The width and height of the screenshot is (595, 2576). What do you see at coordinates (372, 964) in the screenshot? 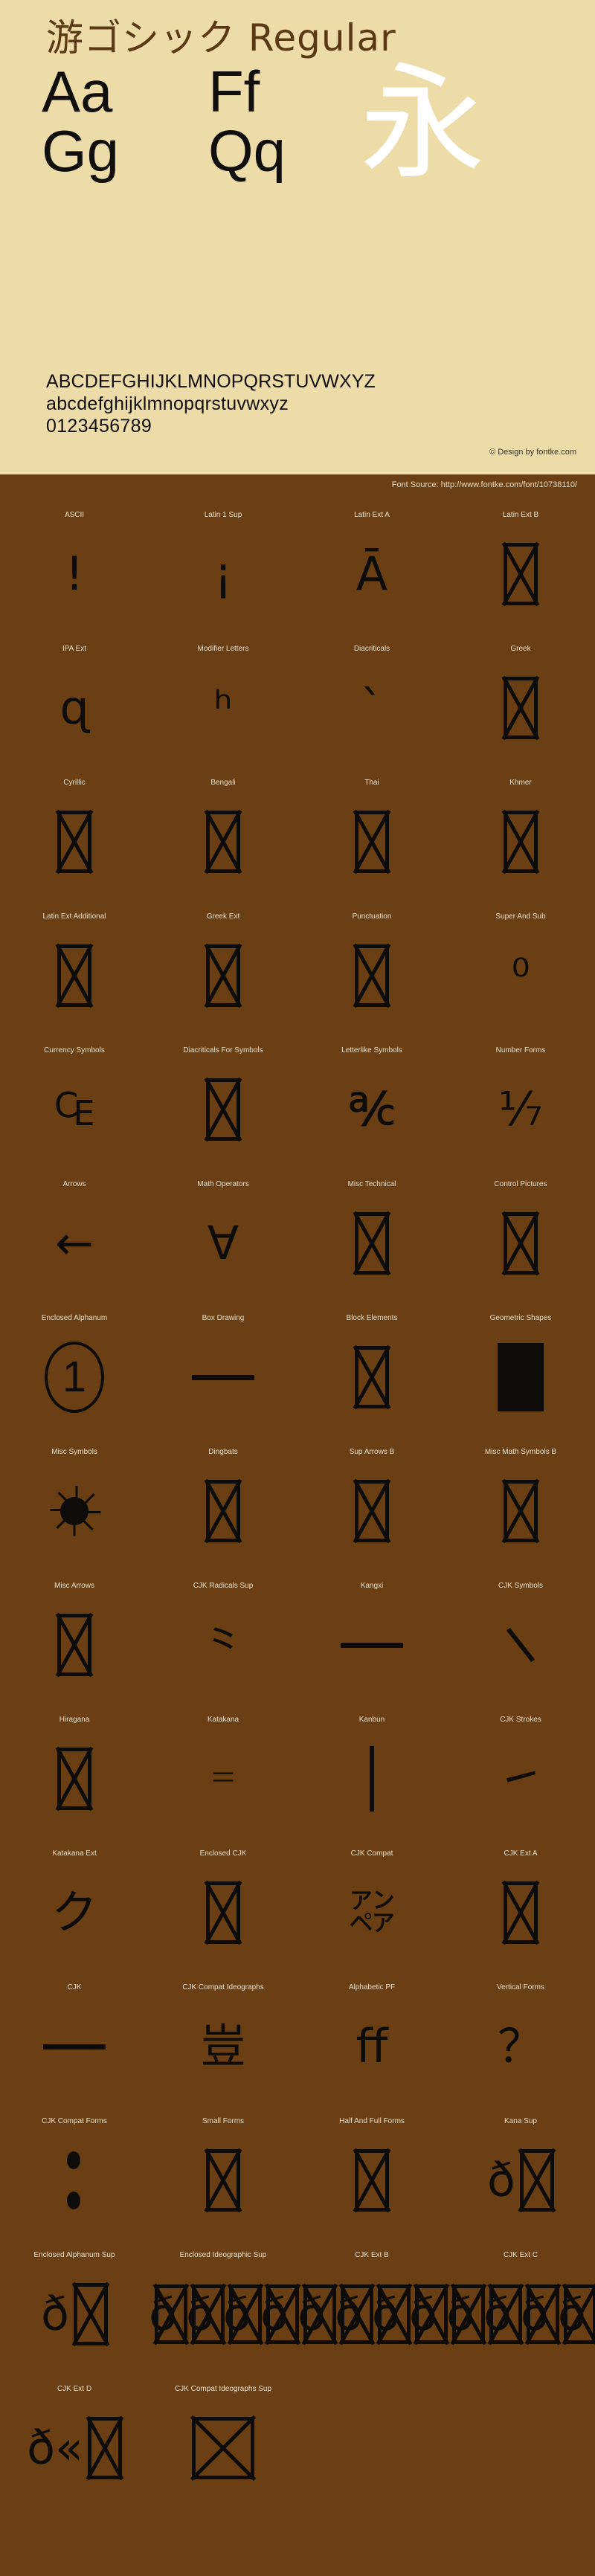
I see `unicode-block-cell: Punctuation` at bounding box center [372, 964].